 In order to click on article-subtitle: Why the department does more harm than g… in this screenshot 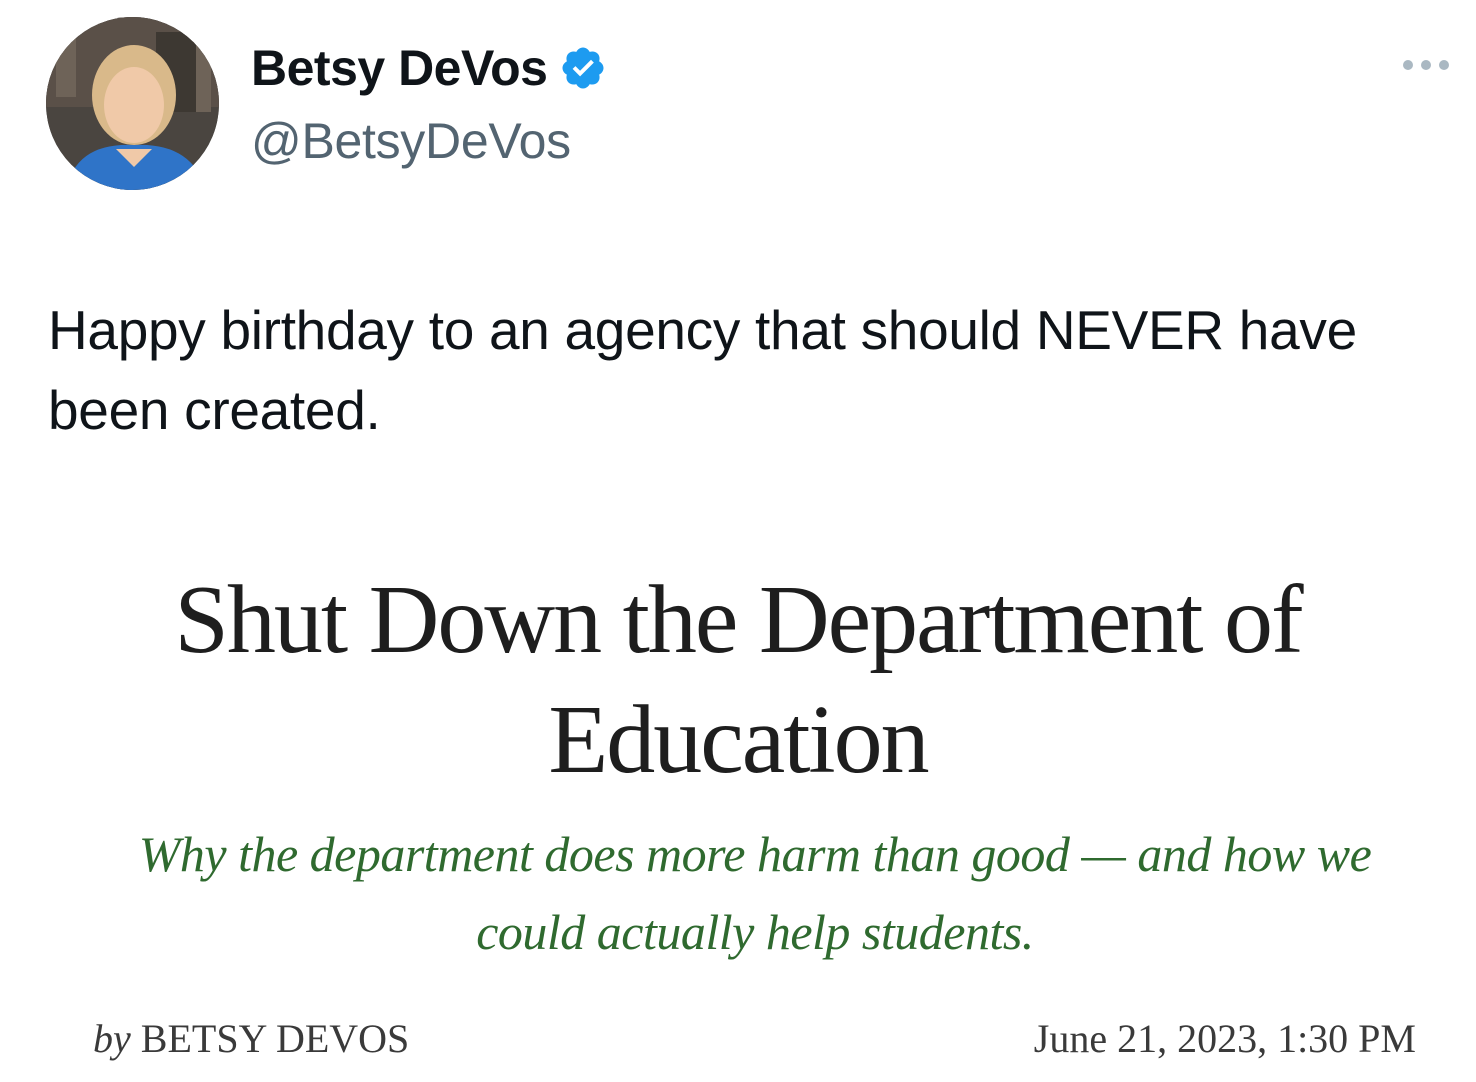, I will do `click(755, 893)`.